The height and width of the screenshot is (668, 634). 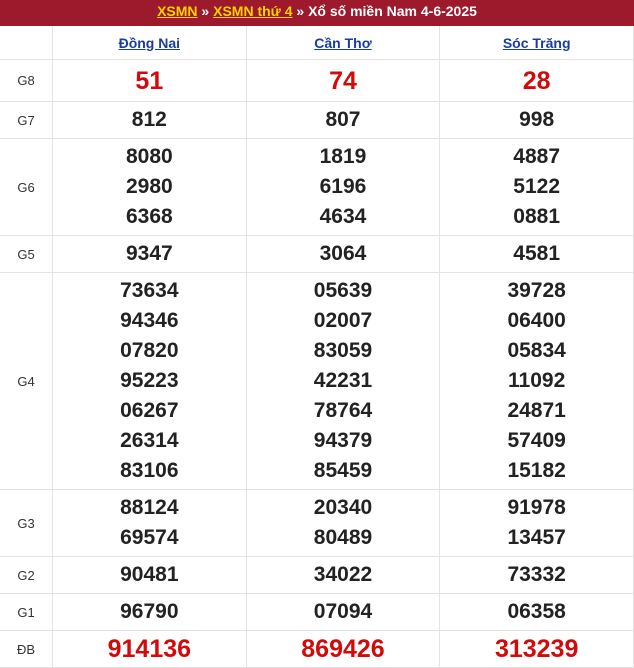 What do you see at coordinates (252, 11) in the screenshot?
I see `xsmn-thu4-link: XSMN thứ 4` at bounding box center [252, 11].